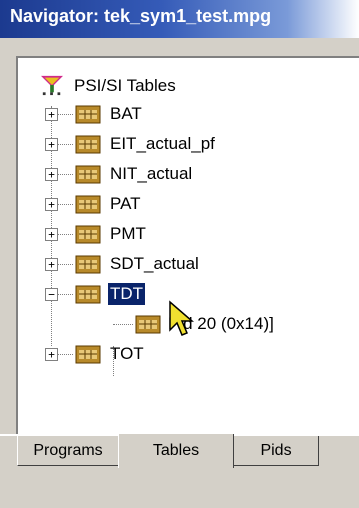  I want to click on tree-item-label: SDT_actual, so click(154, 263).